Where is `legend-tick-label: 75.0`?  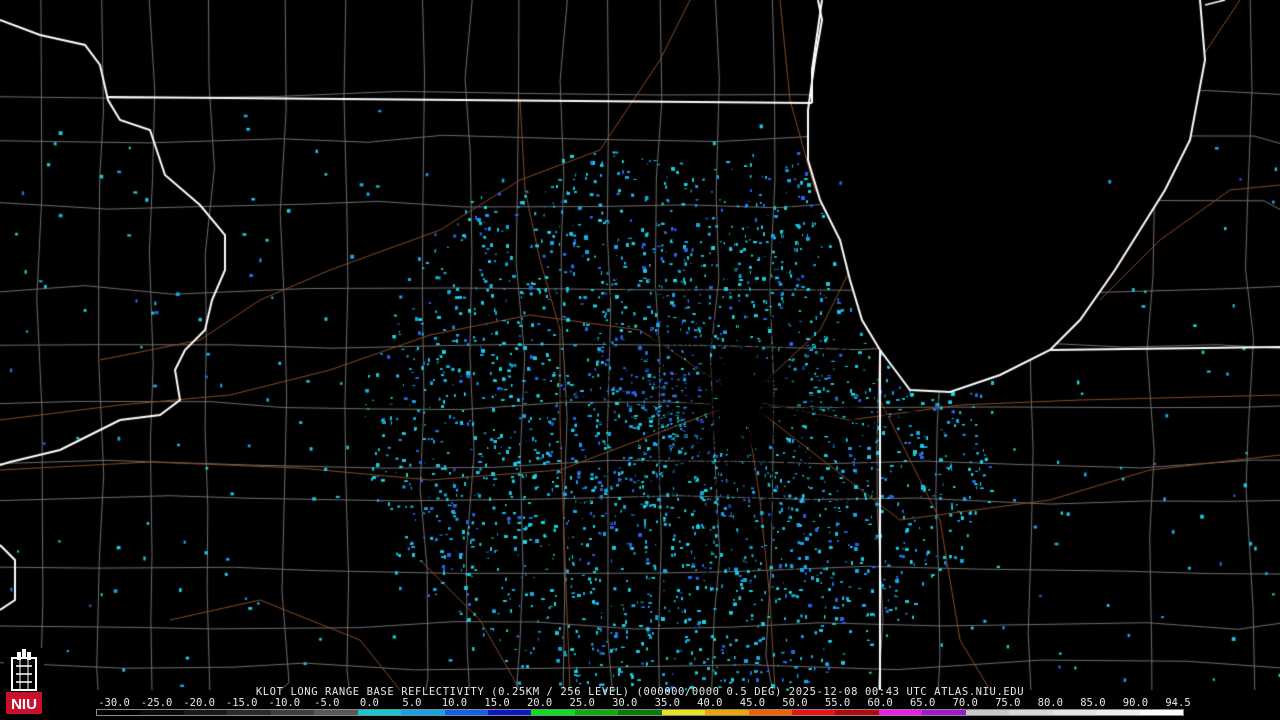 legend-tick-label: 75.0 is located at coordinates (1008, 703).